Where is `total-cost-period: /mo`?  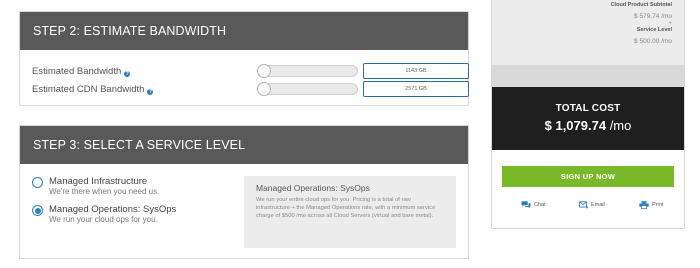
total-cost-period: /mo is located at coordinates (619, 125).